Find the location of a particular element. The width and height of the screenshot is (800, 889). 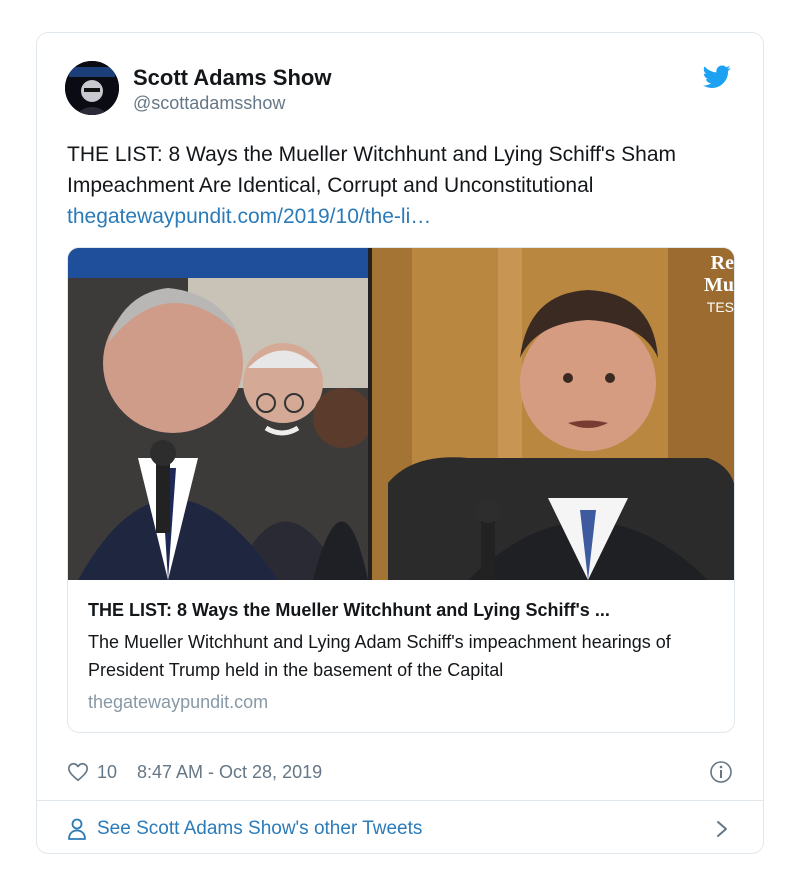

timestamp: 8:47 AM - Oct 28, 2019 is located at coordinates (229, 772).